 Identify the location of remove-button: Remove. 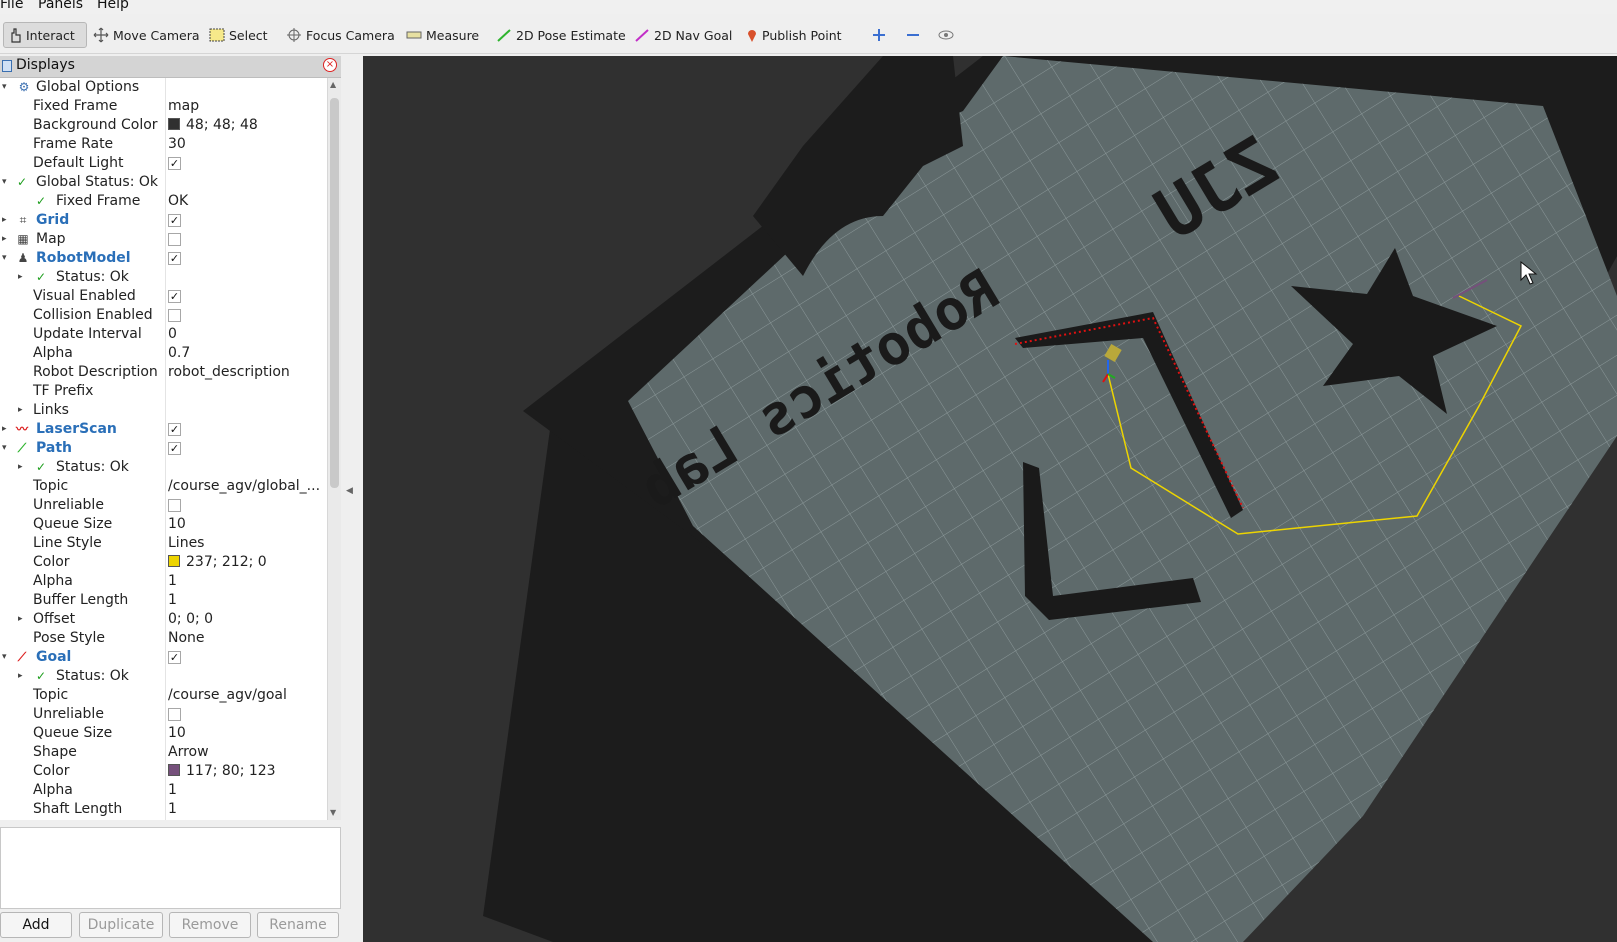
(210, 925).